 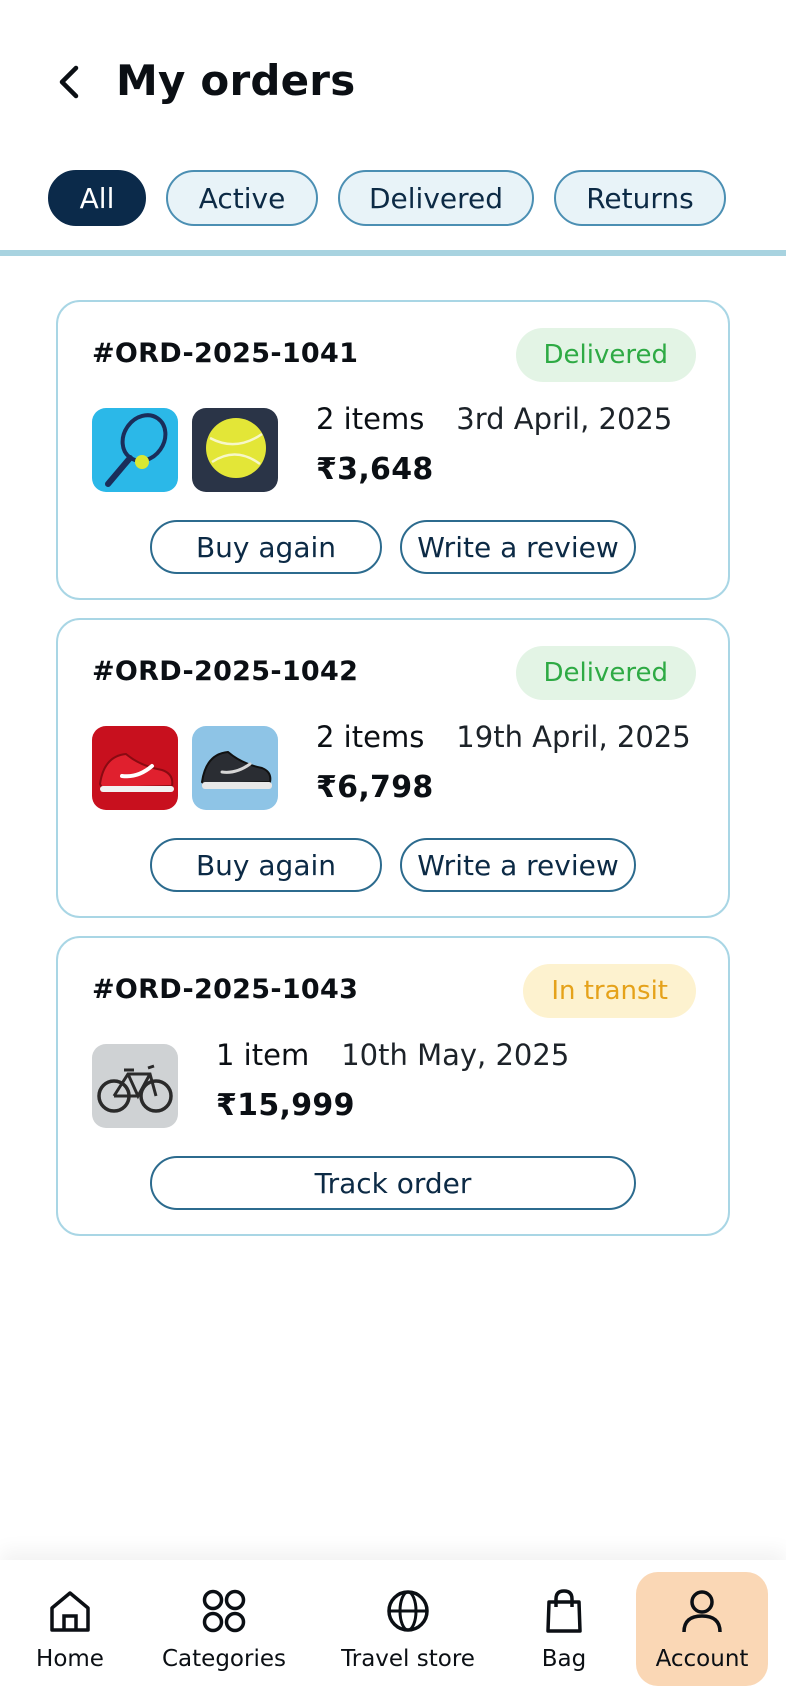 I want to click on product-thumbnail-black-shoe, so click(x=235, y=768).